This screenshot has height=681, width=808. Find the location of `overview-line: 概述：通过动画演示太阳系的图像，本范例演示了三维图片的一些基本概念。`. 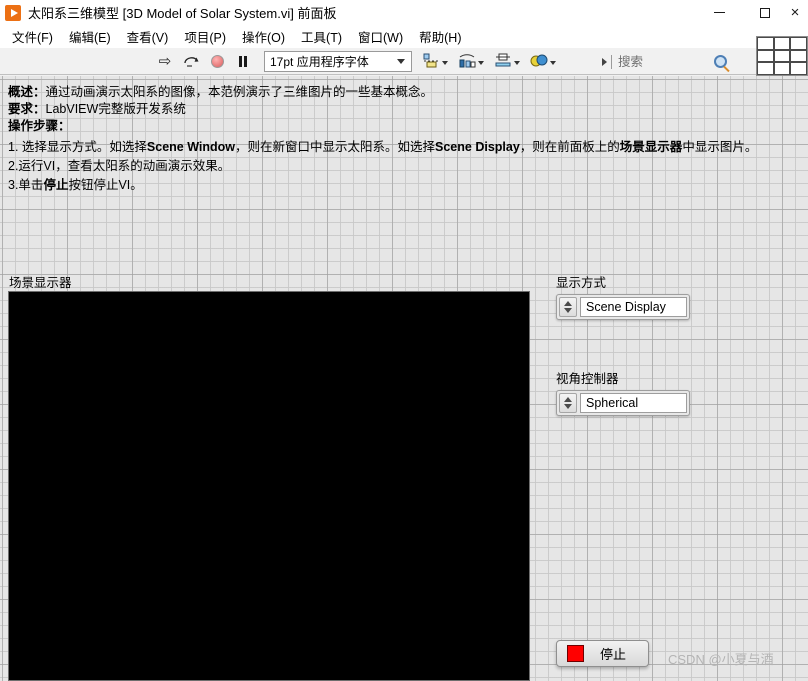

overview-line: 概述：通过动画演示太阳系的图像，本范例演示了三维图片的一些基本概念。 is located at coordinates (403, 92).